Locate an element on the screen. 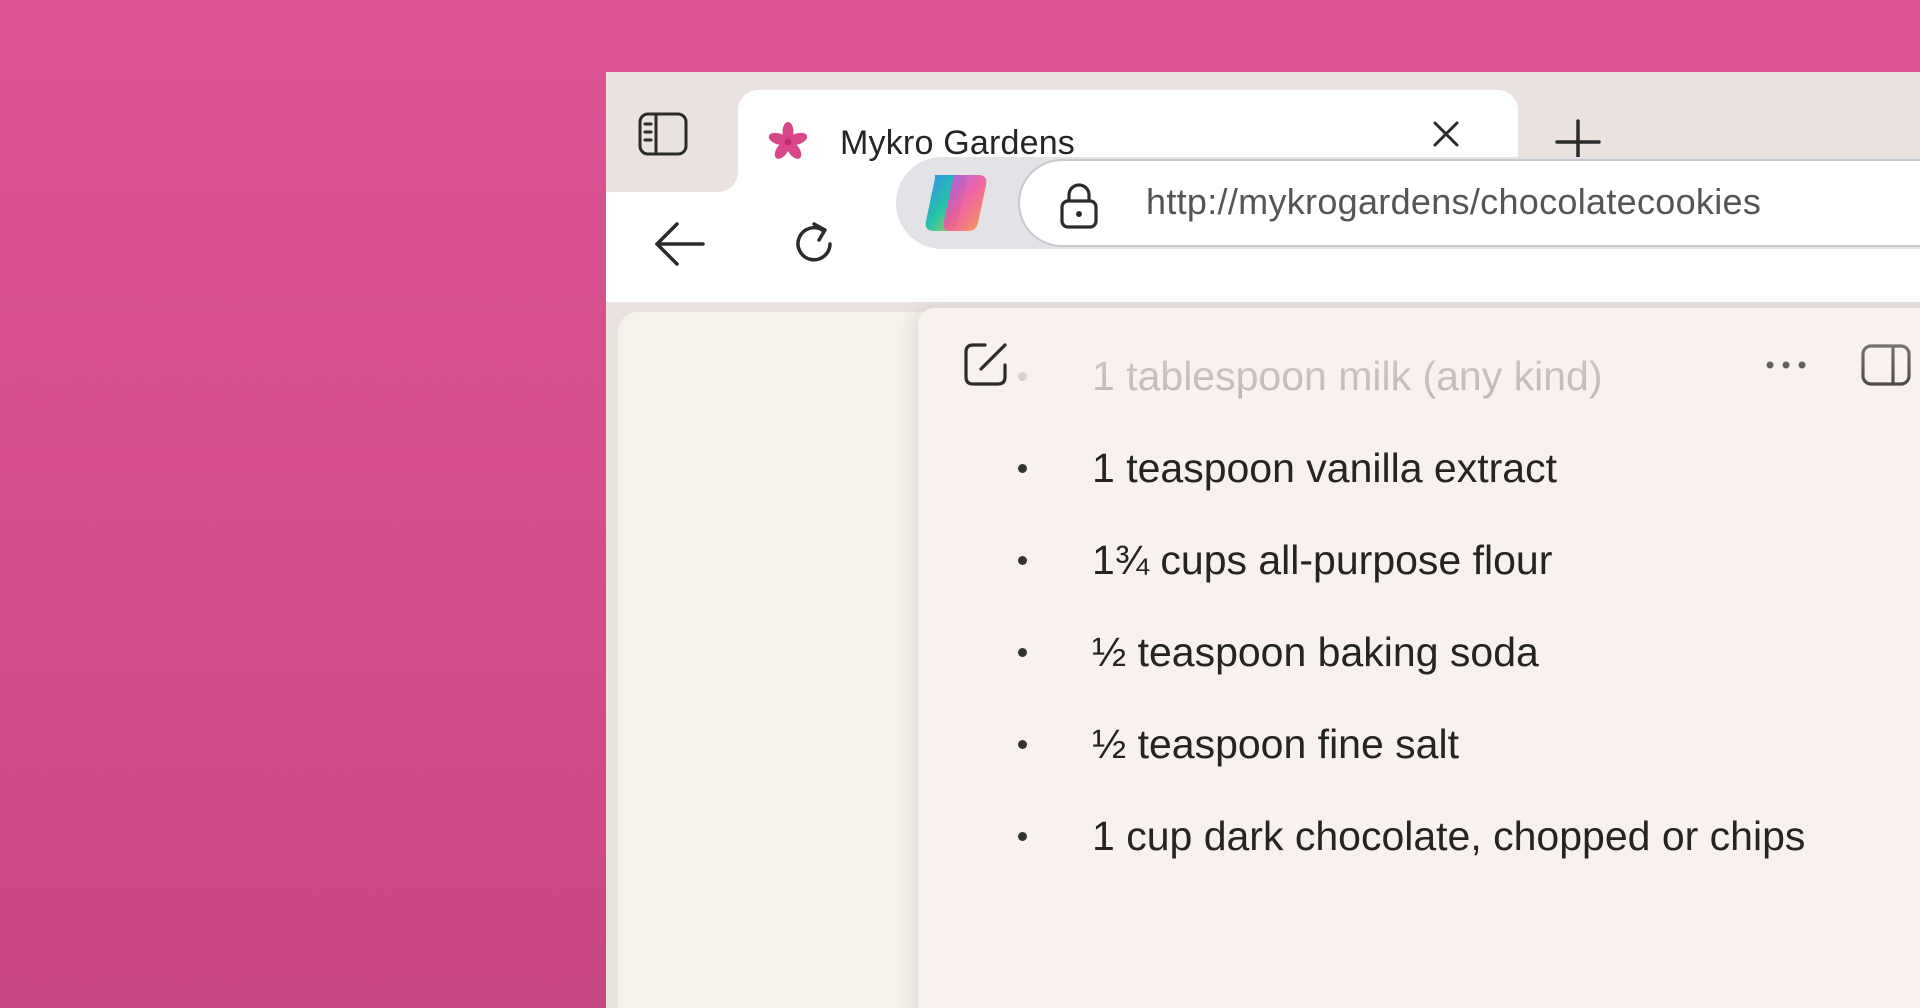  refresh-icon is located at coordinates (814, 242).